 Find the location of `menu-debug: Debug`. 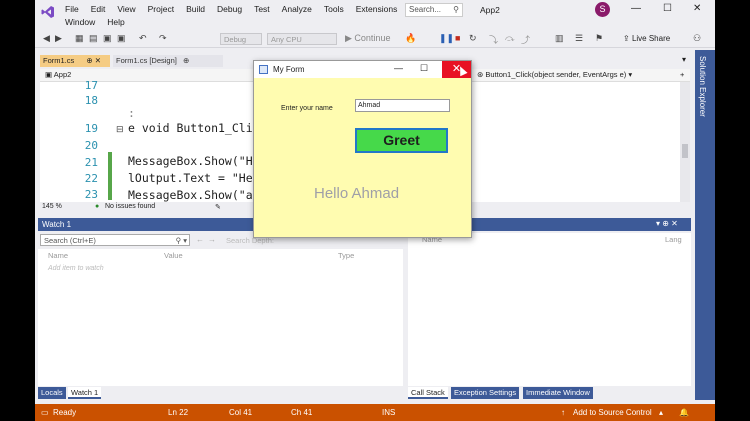

menu-debug: Debug is located at coordinates (229, 9).